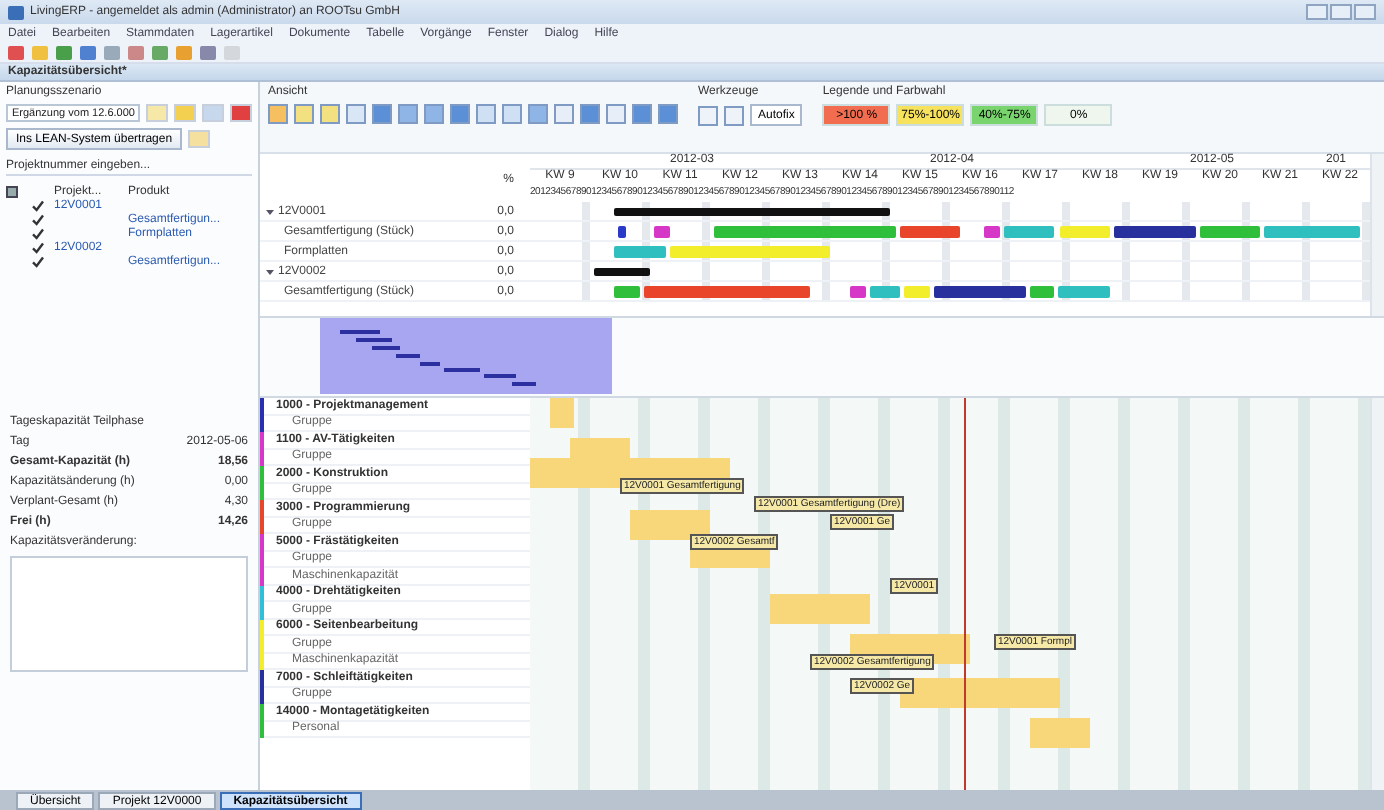 This screenshot has height=810, width=1384. I want to click on minimize-button, so click(1317, 12).